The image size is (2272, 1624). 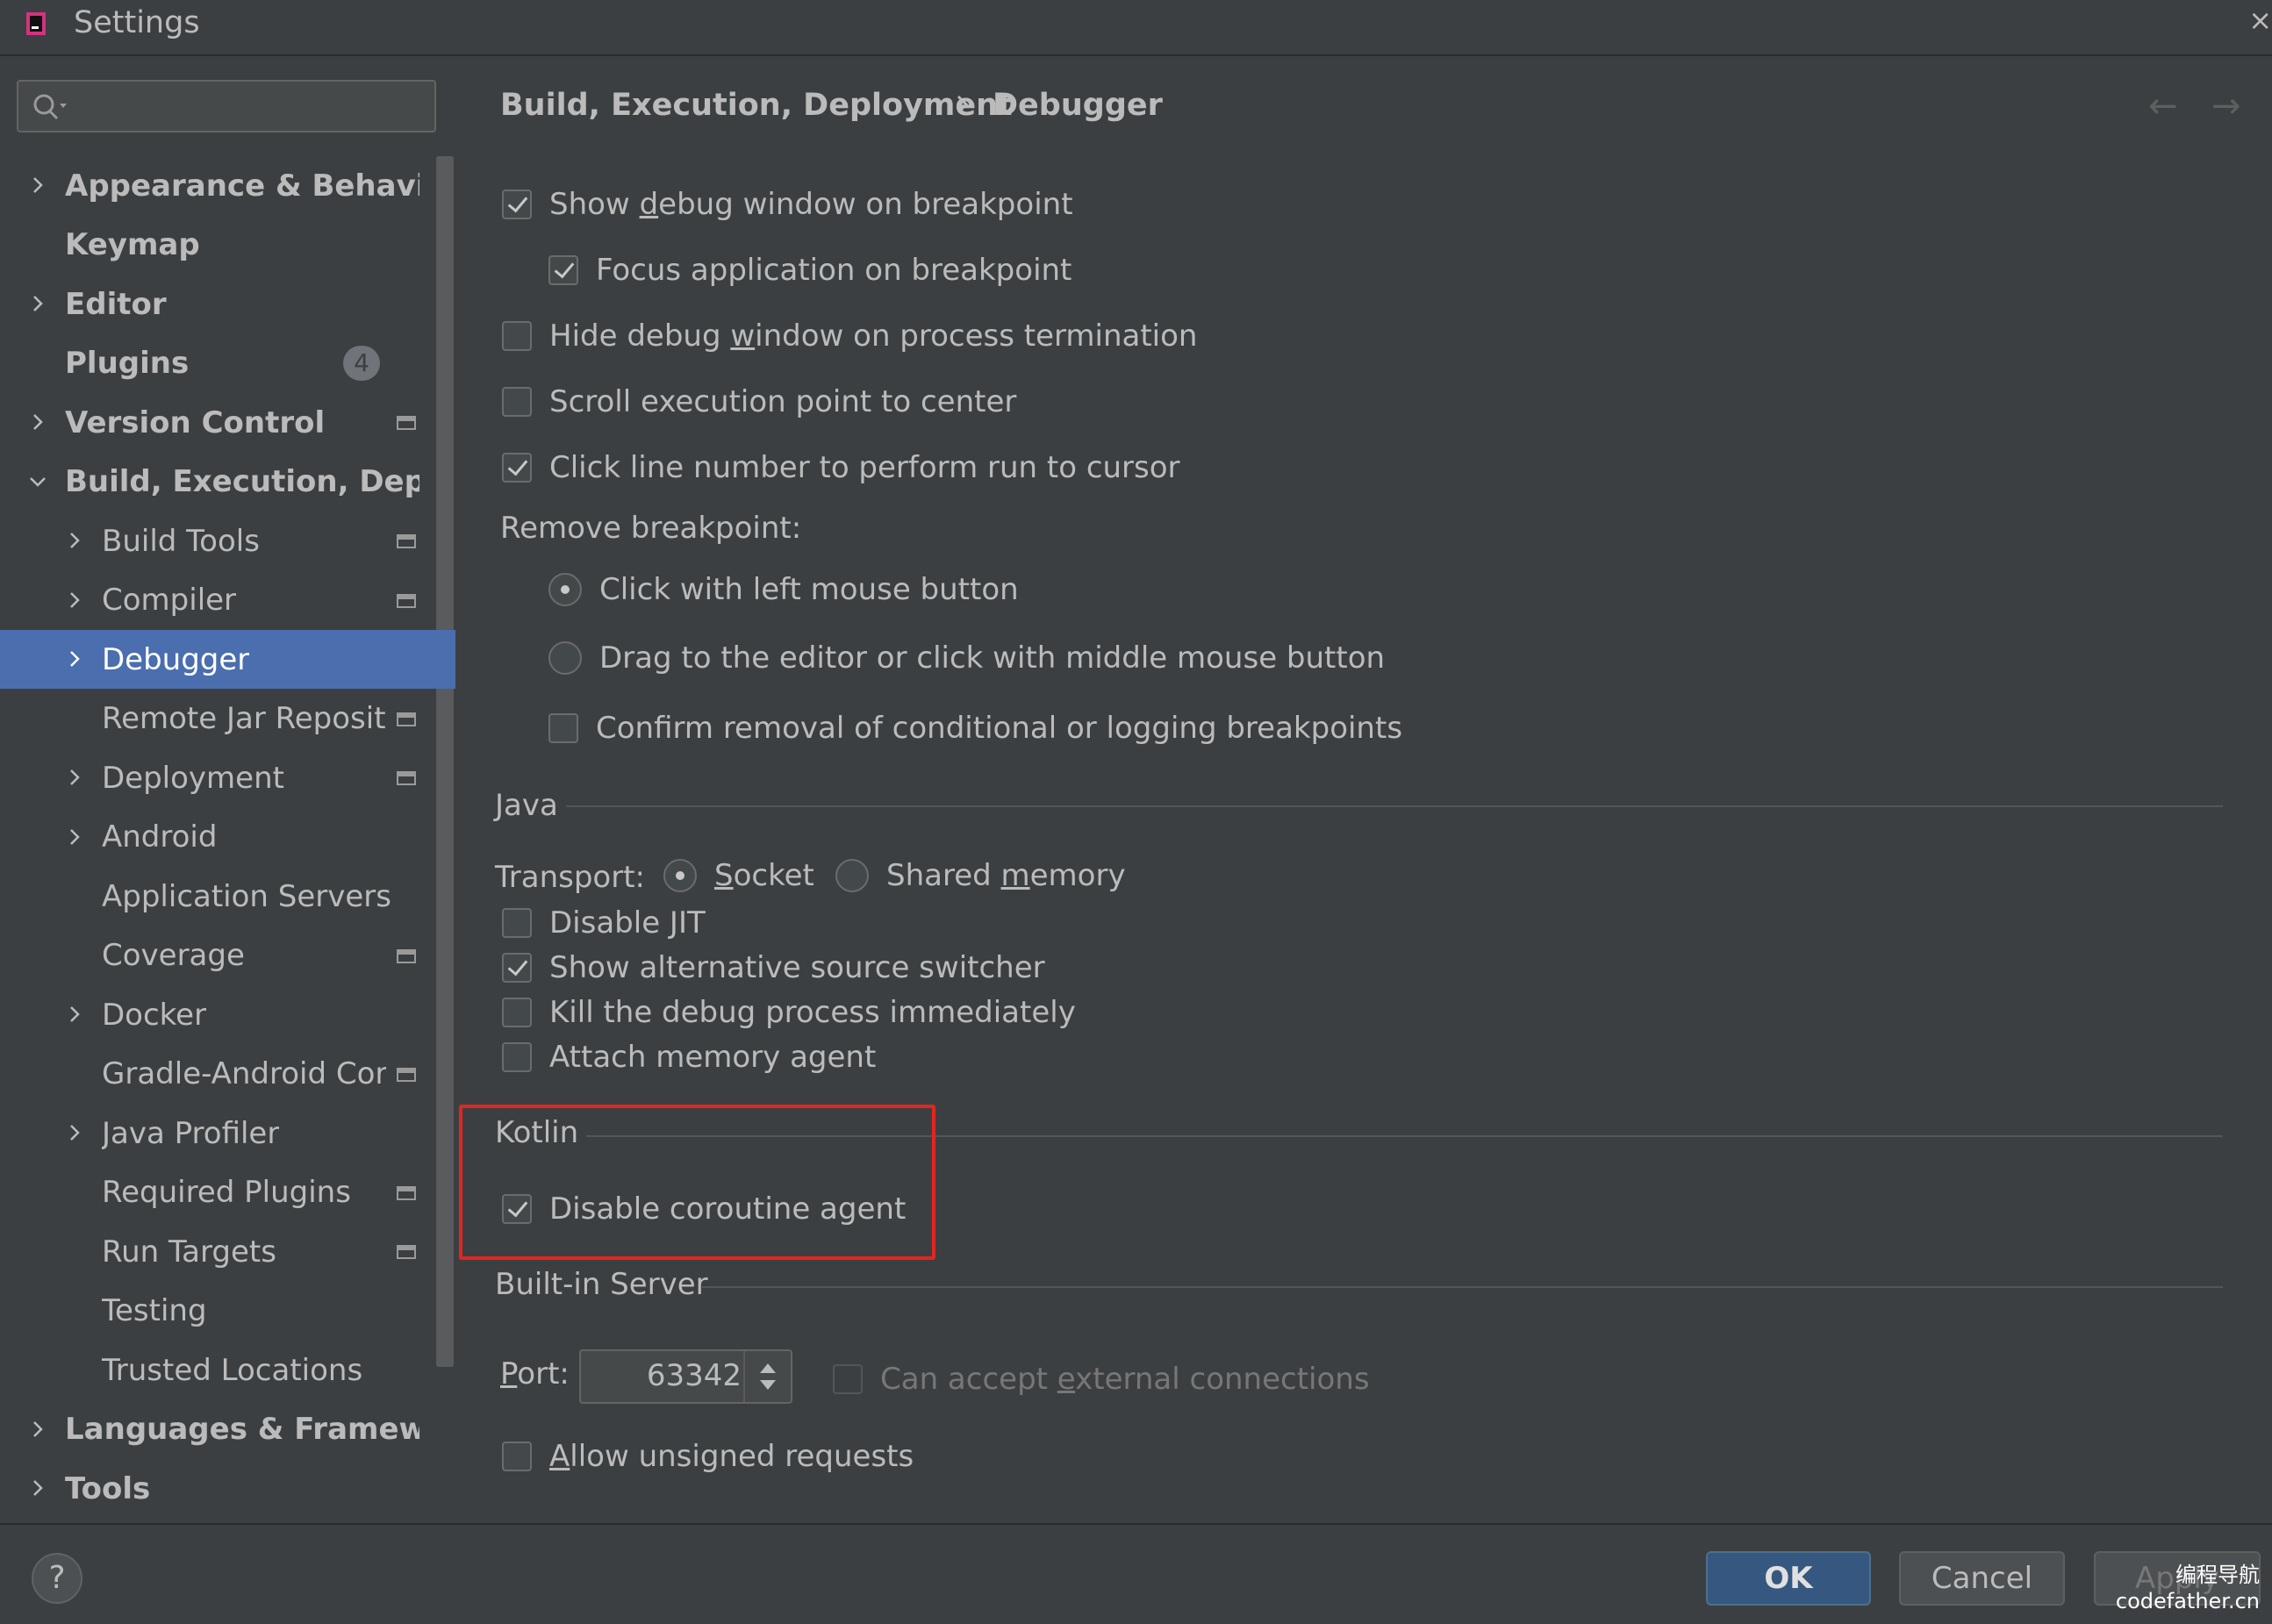 I want to click on kill-debug-checkbox: Kill the debug process immediately, so click(x=789, y=1013).